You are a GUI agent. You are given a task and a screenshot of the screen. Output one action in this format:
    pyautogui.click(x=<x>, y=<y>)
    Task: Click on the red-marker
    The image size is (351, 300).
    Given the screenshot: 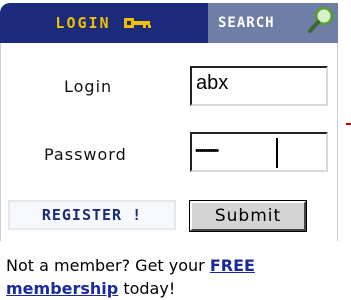 What is the action you would take?
    pyautogui.click(x=348, y=124)
    